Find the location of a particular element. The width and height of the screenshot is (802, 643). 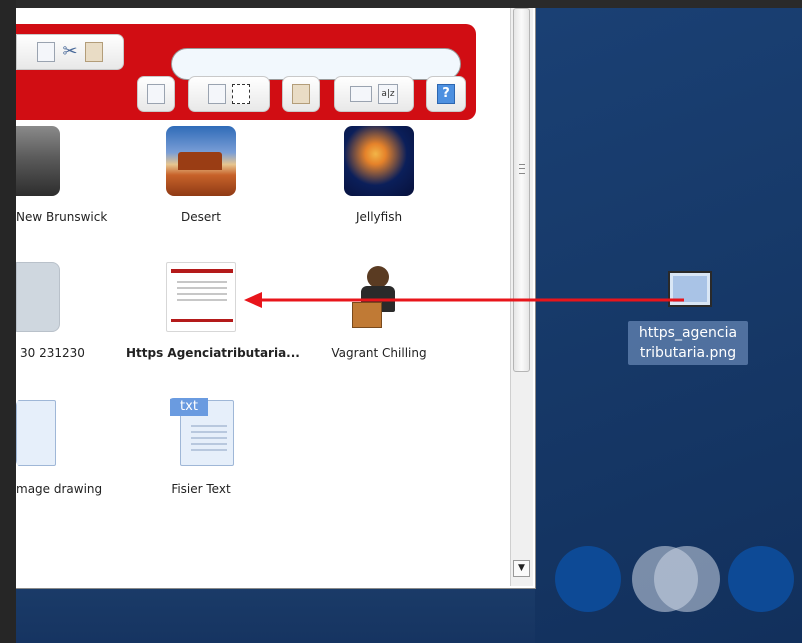

select-icon is located at coordinates (241, 94).